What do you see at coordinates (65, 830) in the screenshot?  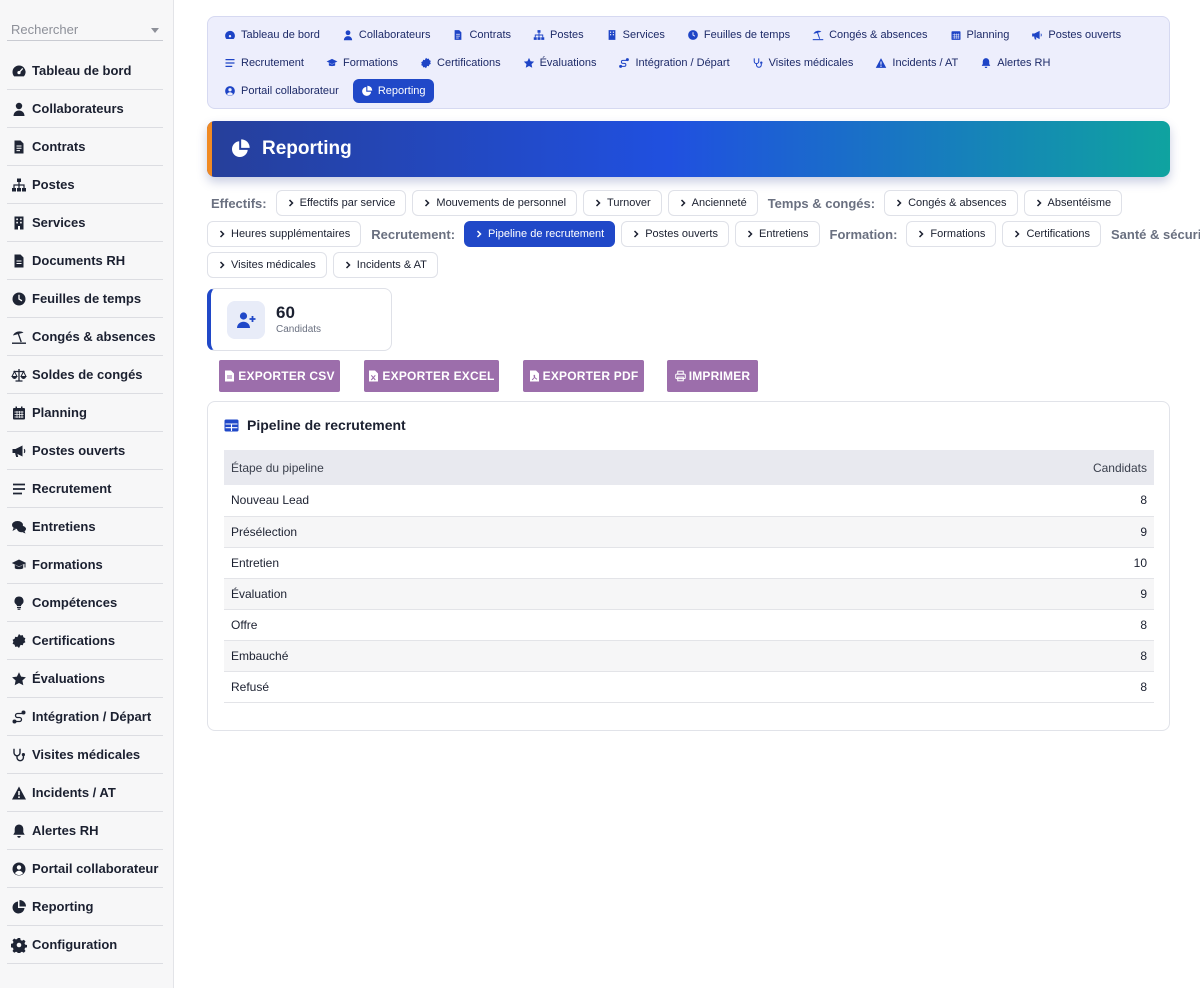 I see `sidebar-item-label: Alertes RH` at bounding box center [65, 830].